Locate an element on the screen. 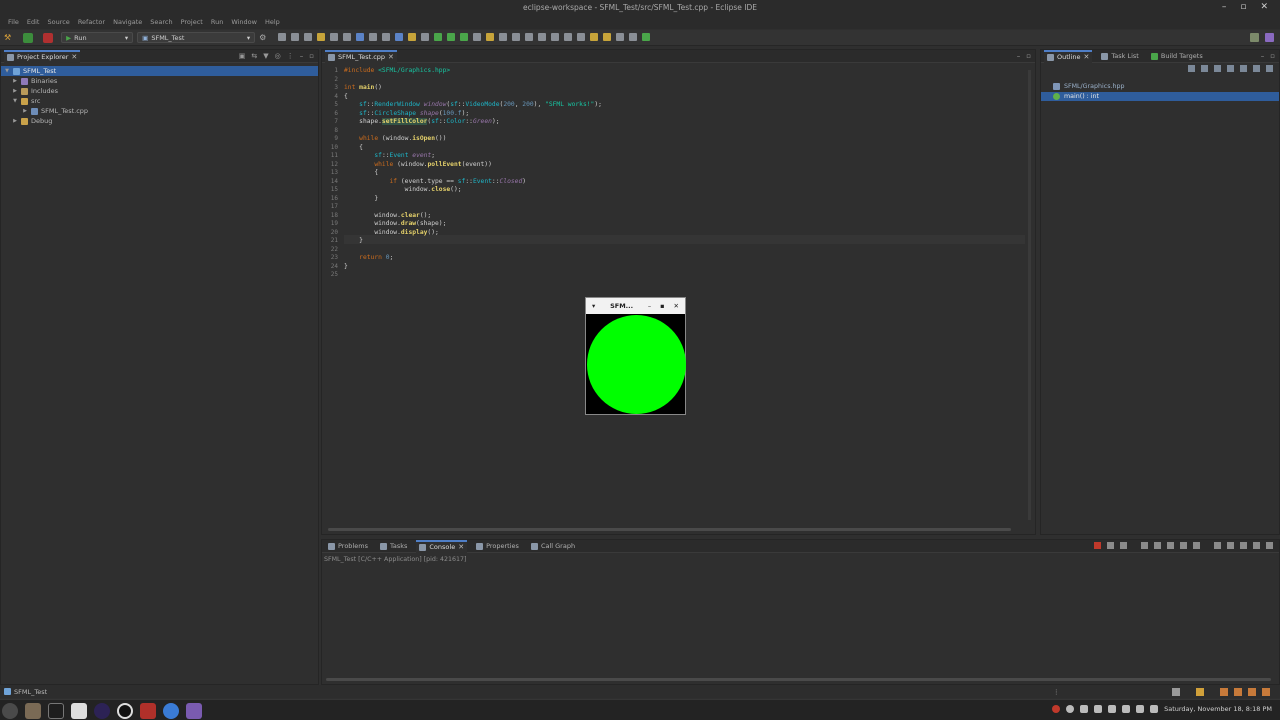  debug-run-icon is located at coordinates (438, 37).